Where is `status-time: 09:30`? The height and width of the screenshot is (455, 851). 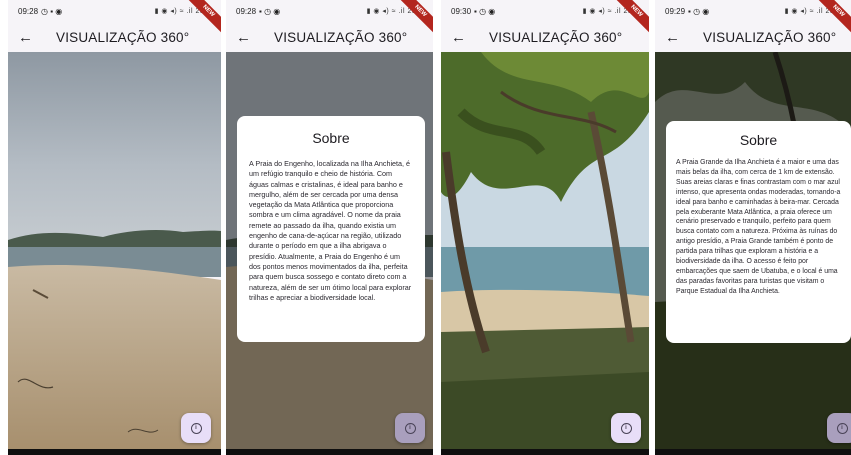
status-time: 09:30 is located at coordinates (461, 11).